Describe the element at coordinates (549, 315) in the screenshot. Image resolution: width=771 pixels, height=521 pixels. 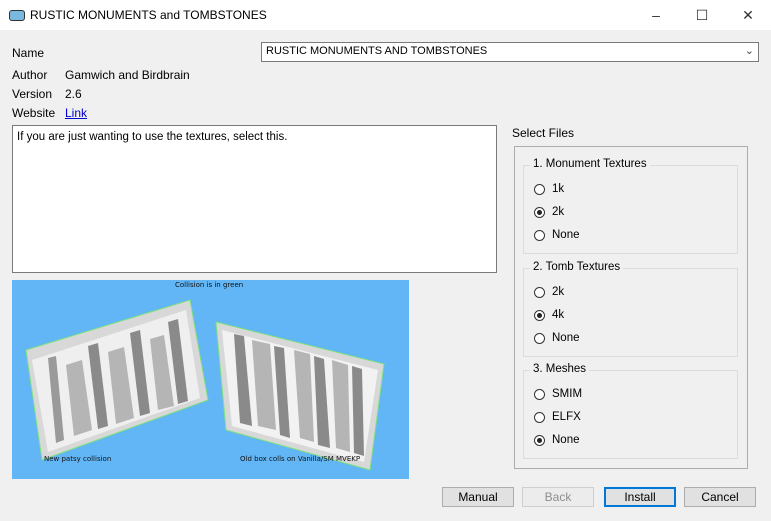
I see `radio-tomb-4k: 4k` at that location.